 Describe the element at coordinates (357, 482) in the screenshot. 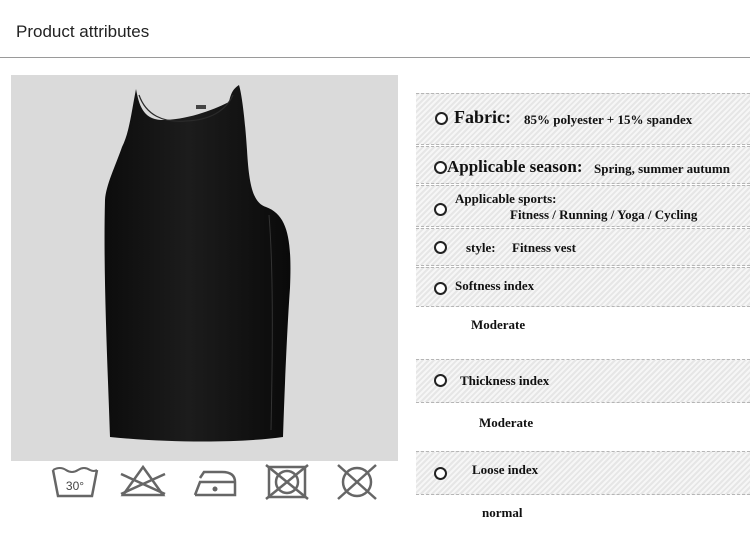

I see `no-dry-clean-icon` at that location.